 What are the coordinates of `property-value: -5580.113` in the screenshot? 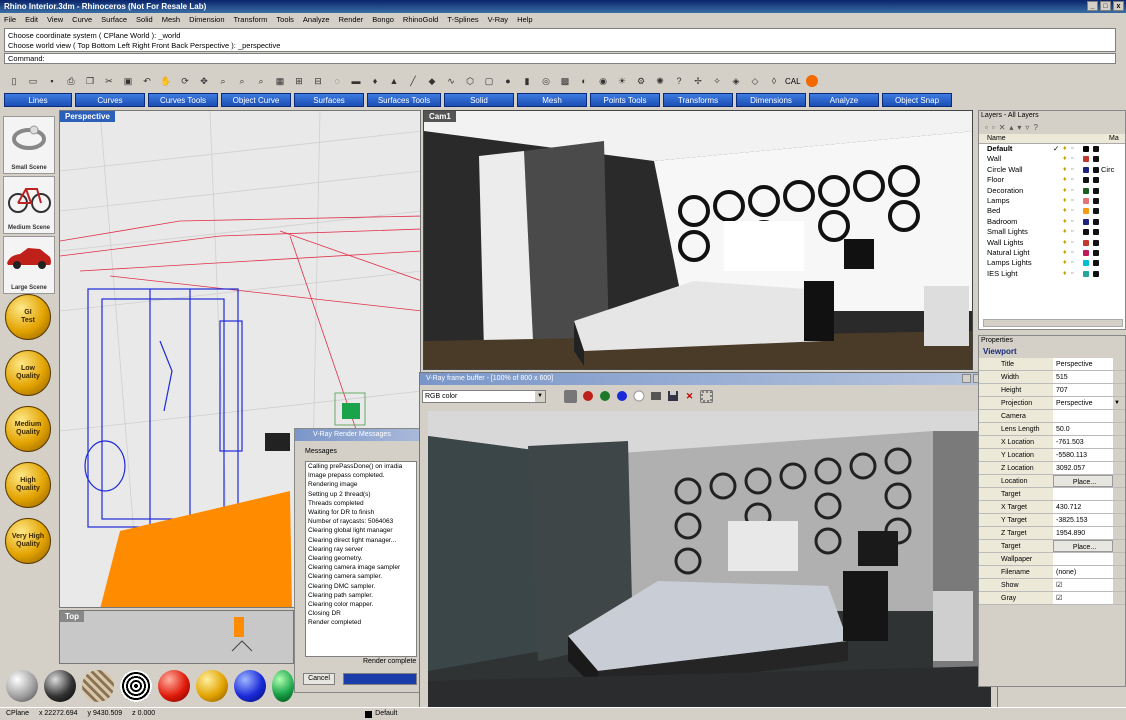 It's located at (1083, 455).